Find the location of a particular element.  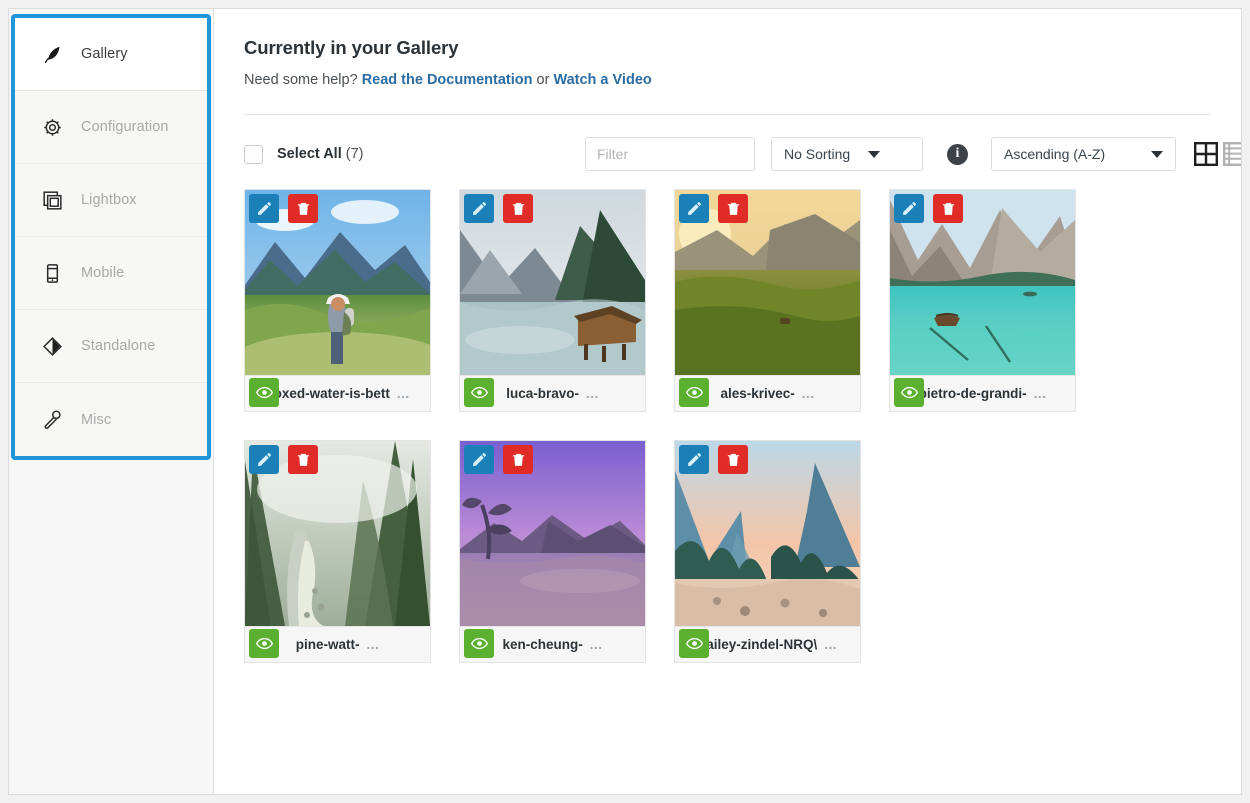

sidebar-item-configuration: Configuration is located at coordinates (111, 127).